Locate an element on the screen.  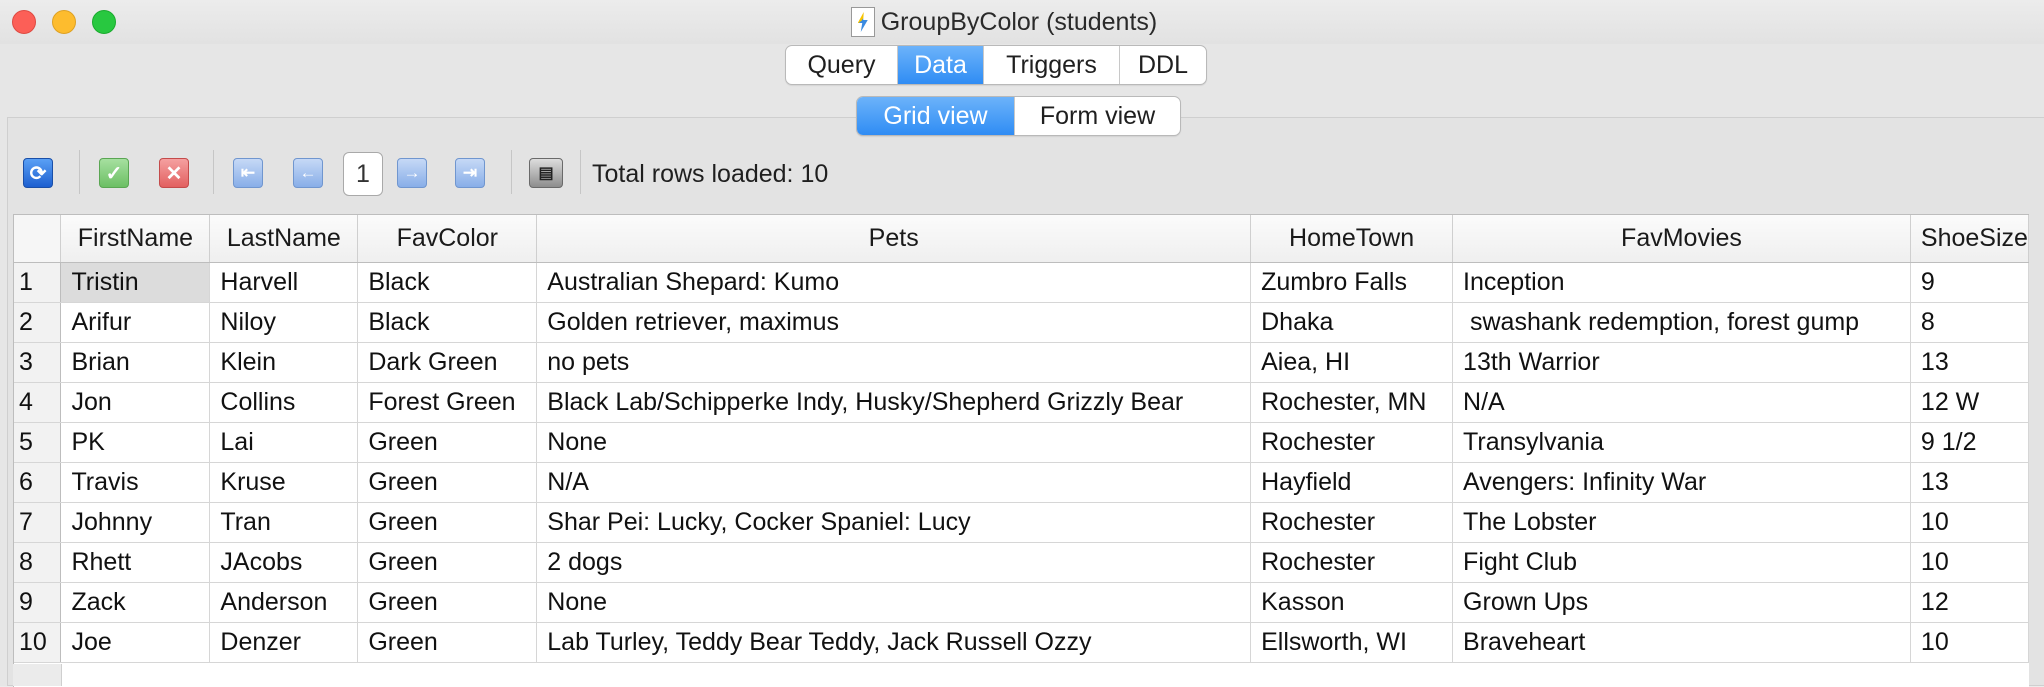
table-cell: Zumbro Falls is located at coordinates (1352, 282).